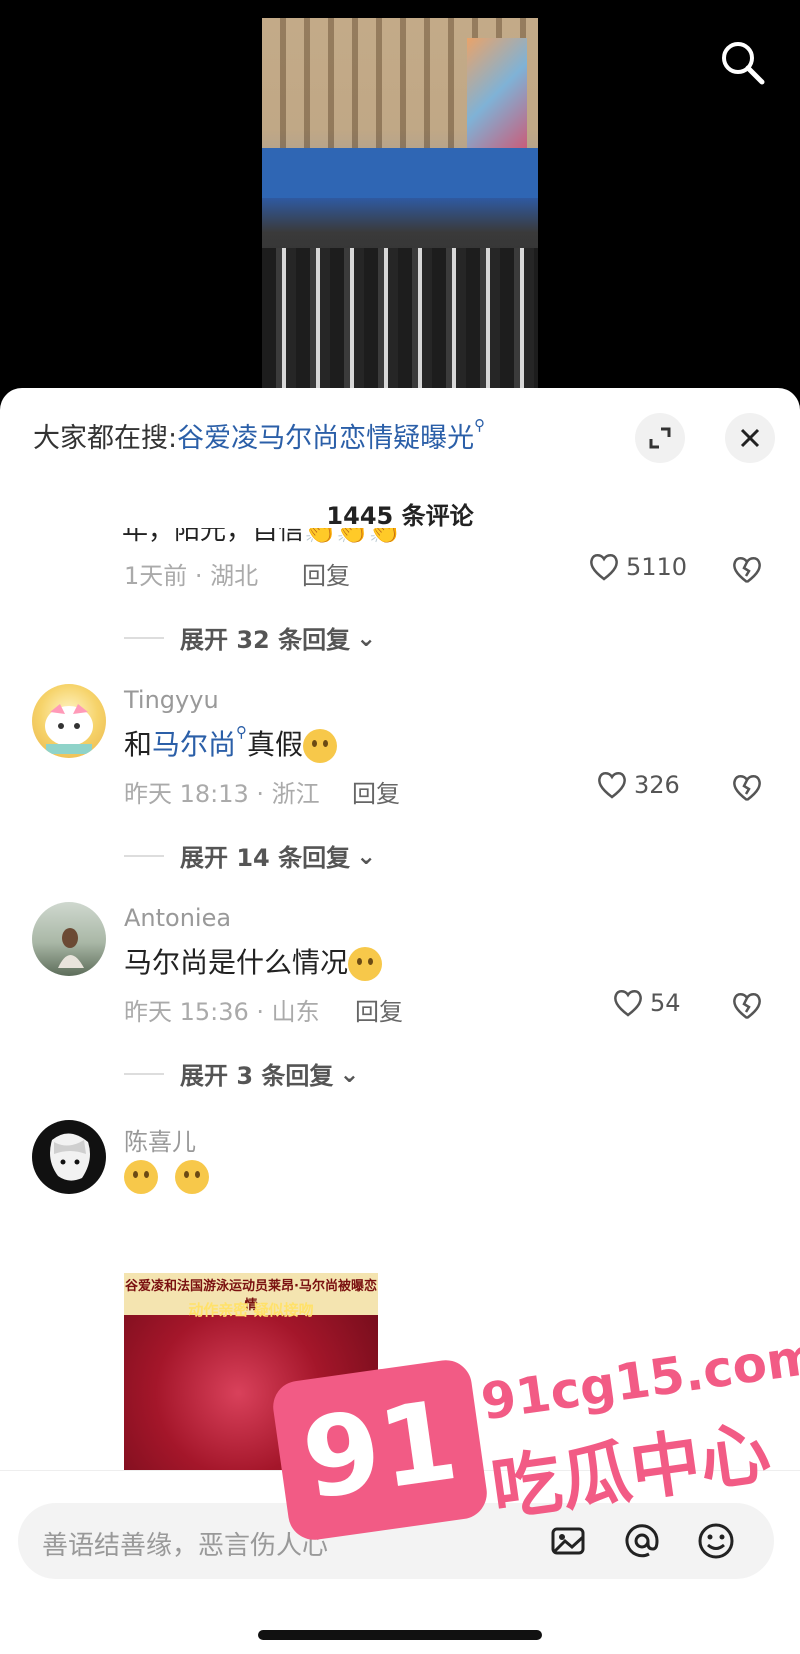 This screenshot has width=800, height=1654. What do you see at coordinates (265, 640) in the screenshot?
I see `expand-replies-label: 展开 32 条回复` at bounding box center [265, 640].